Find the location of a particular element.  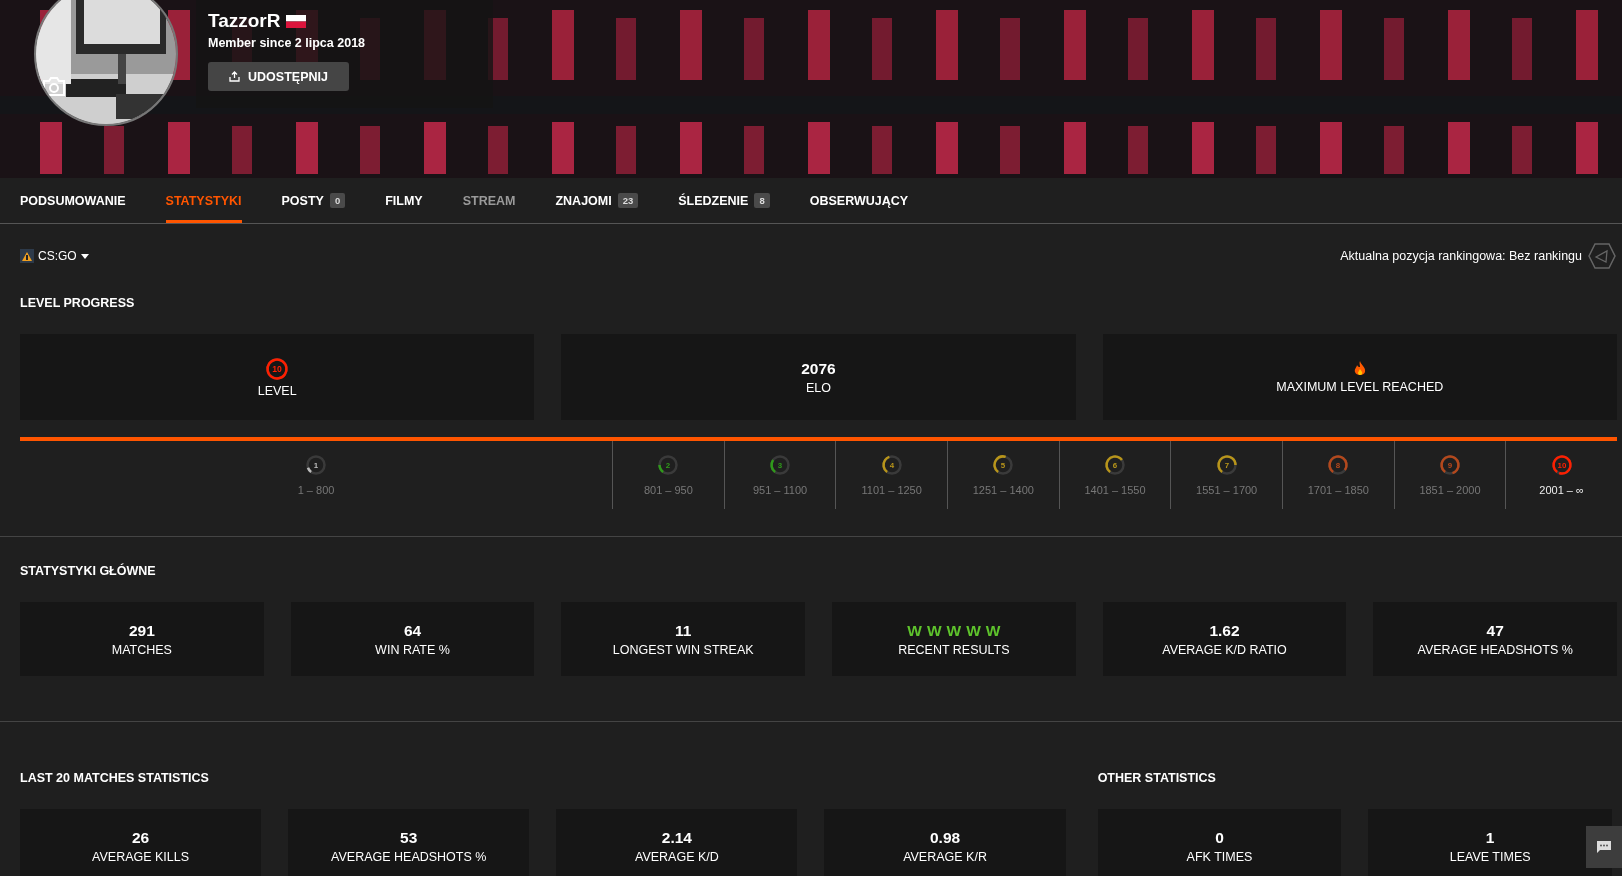

stat-label: AVERAGE K/D RATIO is located at coordinates (1224, 649).